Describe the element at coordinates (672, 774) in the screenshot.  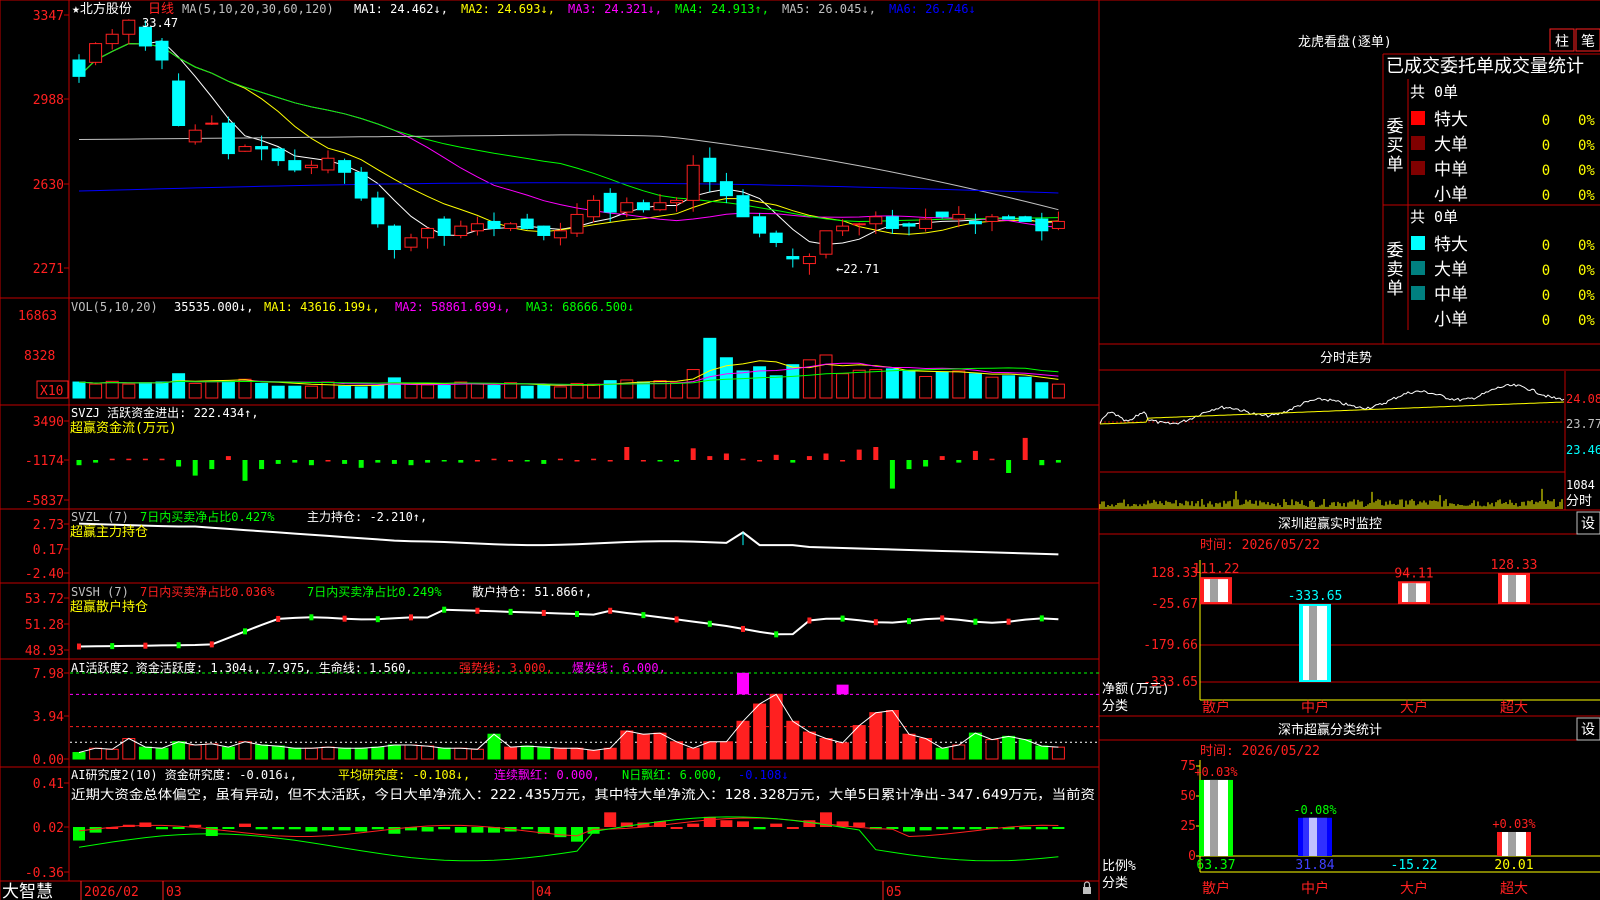
I see `ai2-nred: N日飘红: 6.000,` at that location.